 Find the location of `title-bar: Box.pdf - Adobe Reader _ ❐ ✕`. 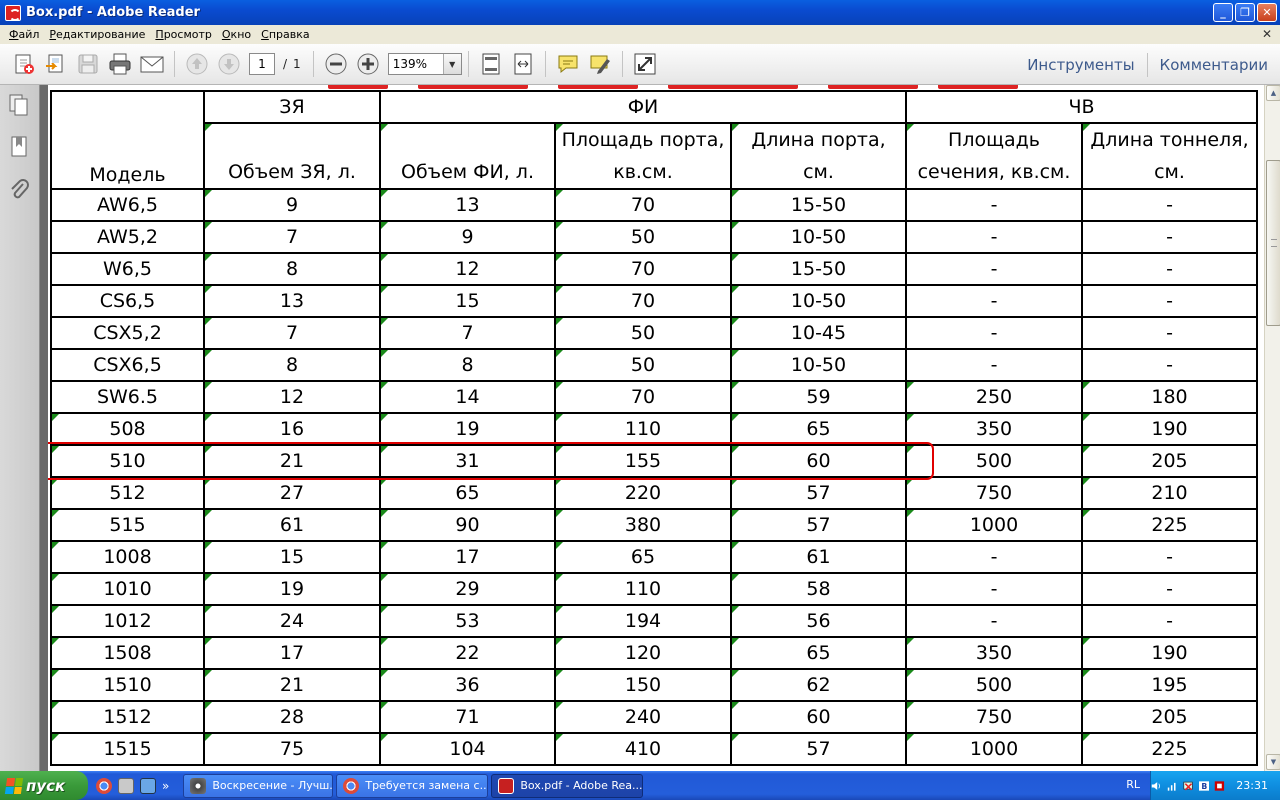

title-bar: Box.pdf - Adobe Reader _ ❐ ✕ is located at coordinates (640, 12).